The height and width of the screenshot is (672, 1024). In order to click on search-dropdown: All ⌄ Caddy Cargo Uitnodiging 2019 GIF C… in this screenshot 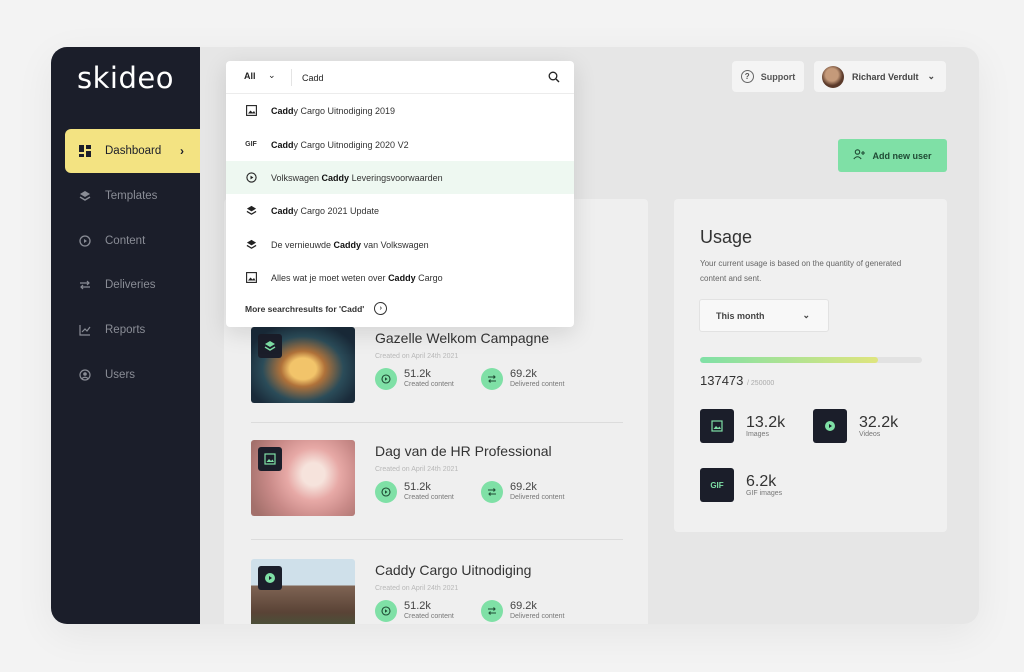, I will do `click(400, 194)`.